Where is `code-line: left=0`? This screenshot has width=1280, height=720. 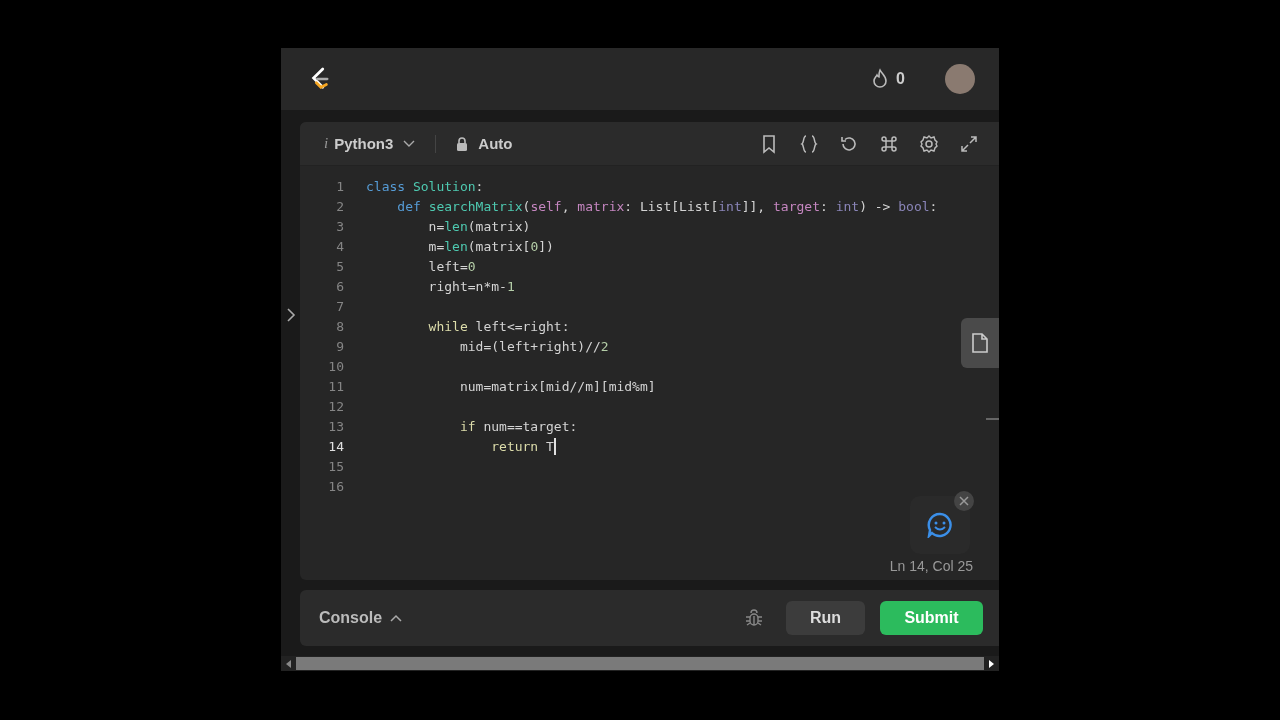
code-line: left=0 is located at coordinates (451, 266).